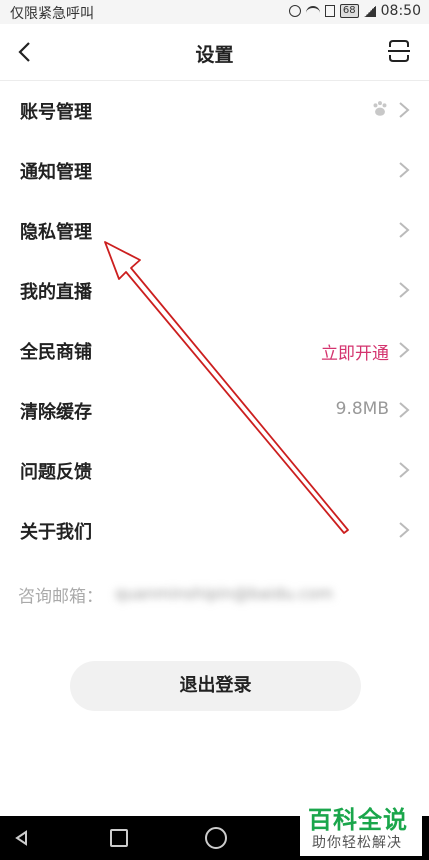 Image resolution: width=429 pixels, height=860 pixels. What do you see at coordinates (56, 352) in the screenshot?
I see `row-label: 全民商铺` at bounding box center [56, 352].